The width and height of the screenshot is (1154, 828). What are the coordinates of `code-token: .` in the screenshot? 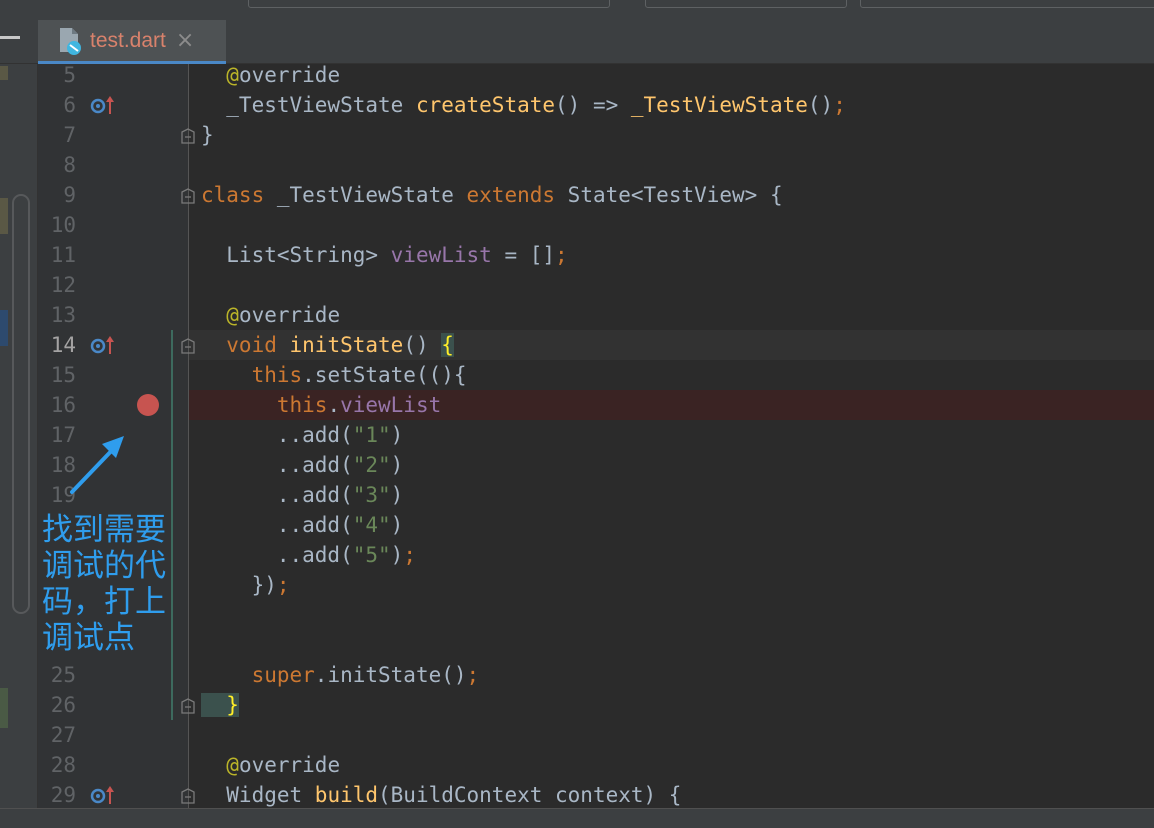 It's located at (334, 405).